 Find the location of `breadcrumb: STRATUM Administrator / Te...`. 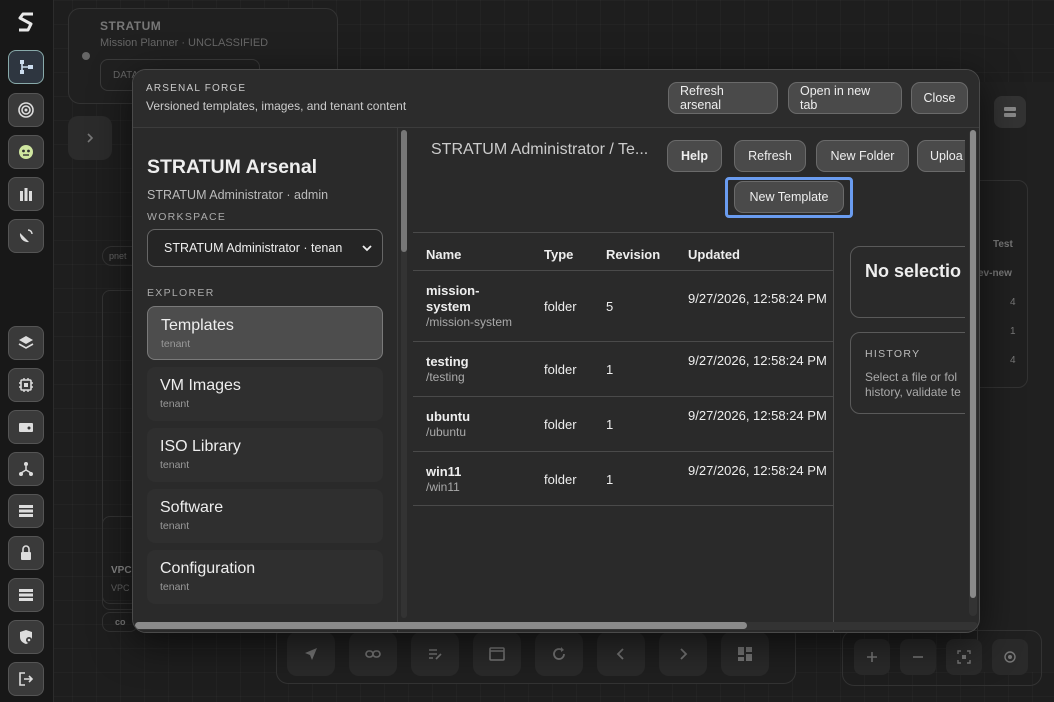

breadcrumb: STRATUM Administrator / Te... is located at coordinates (540, 149).